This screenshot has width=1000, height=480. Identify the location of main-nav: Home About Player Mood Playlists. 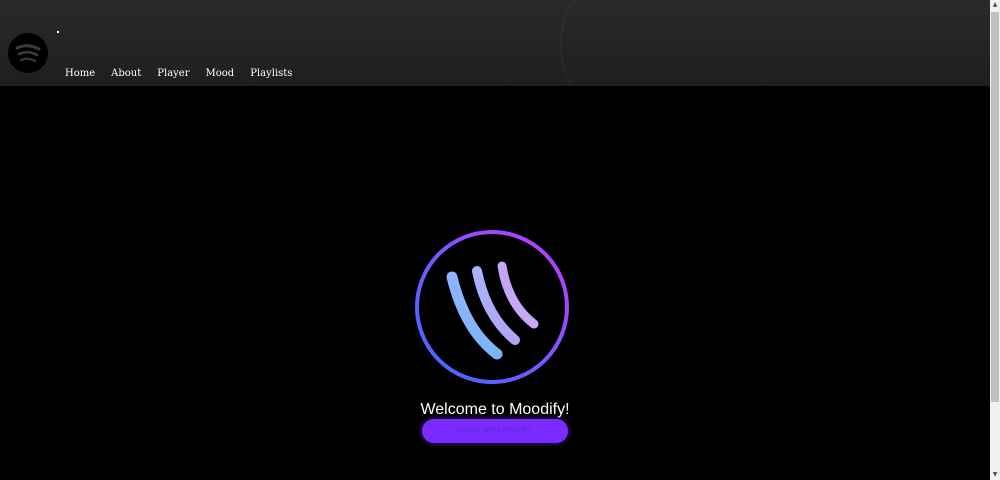
(186, 73).